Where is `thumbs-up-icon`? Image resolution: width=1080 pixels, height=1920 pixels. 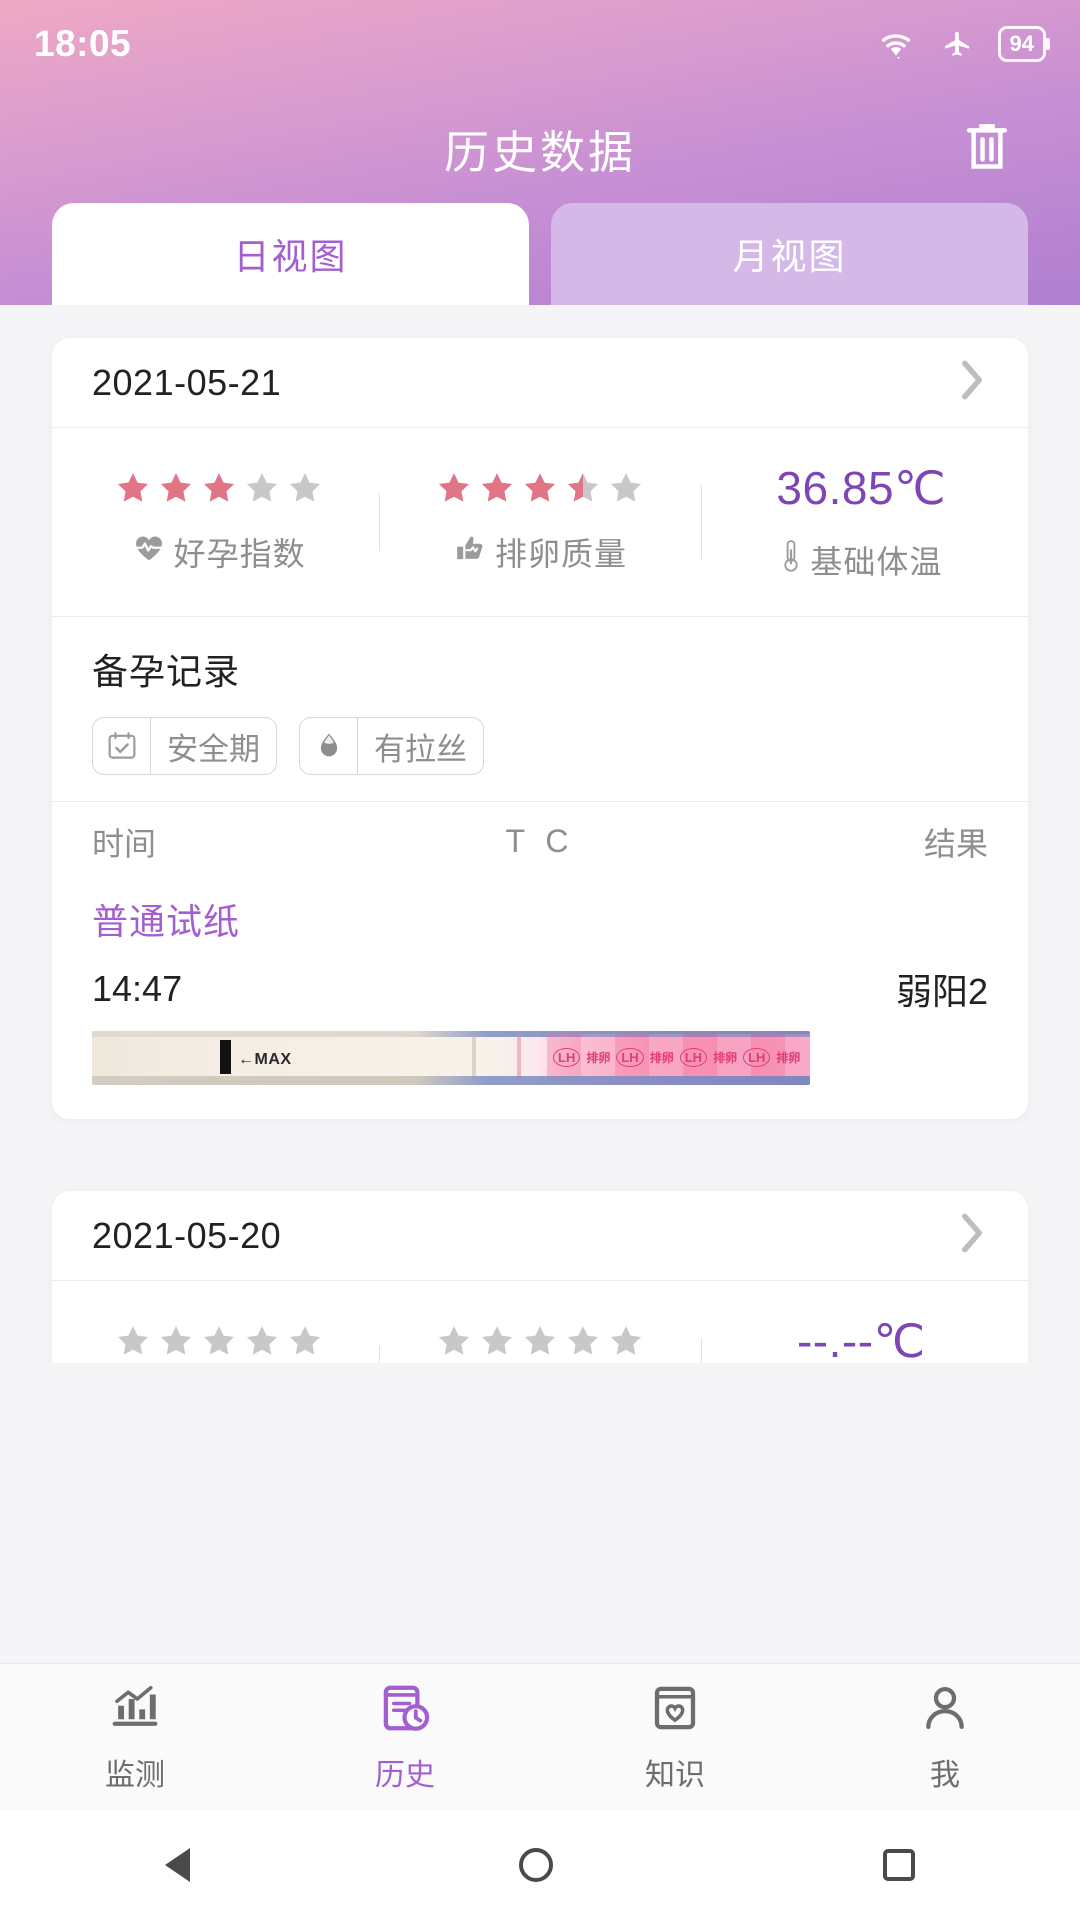
thumbs-up-icon is located at coordinates (470, 552).